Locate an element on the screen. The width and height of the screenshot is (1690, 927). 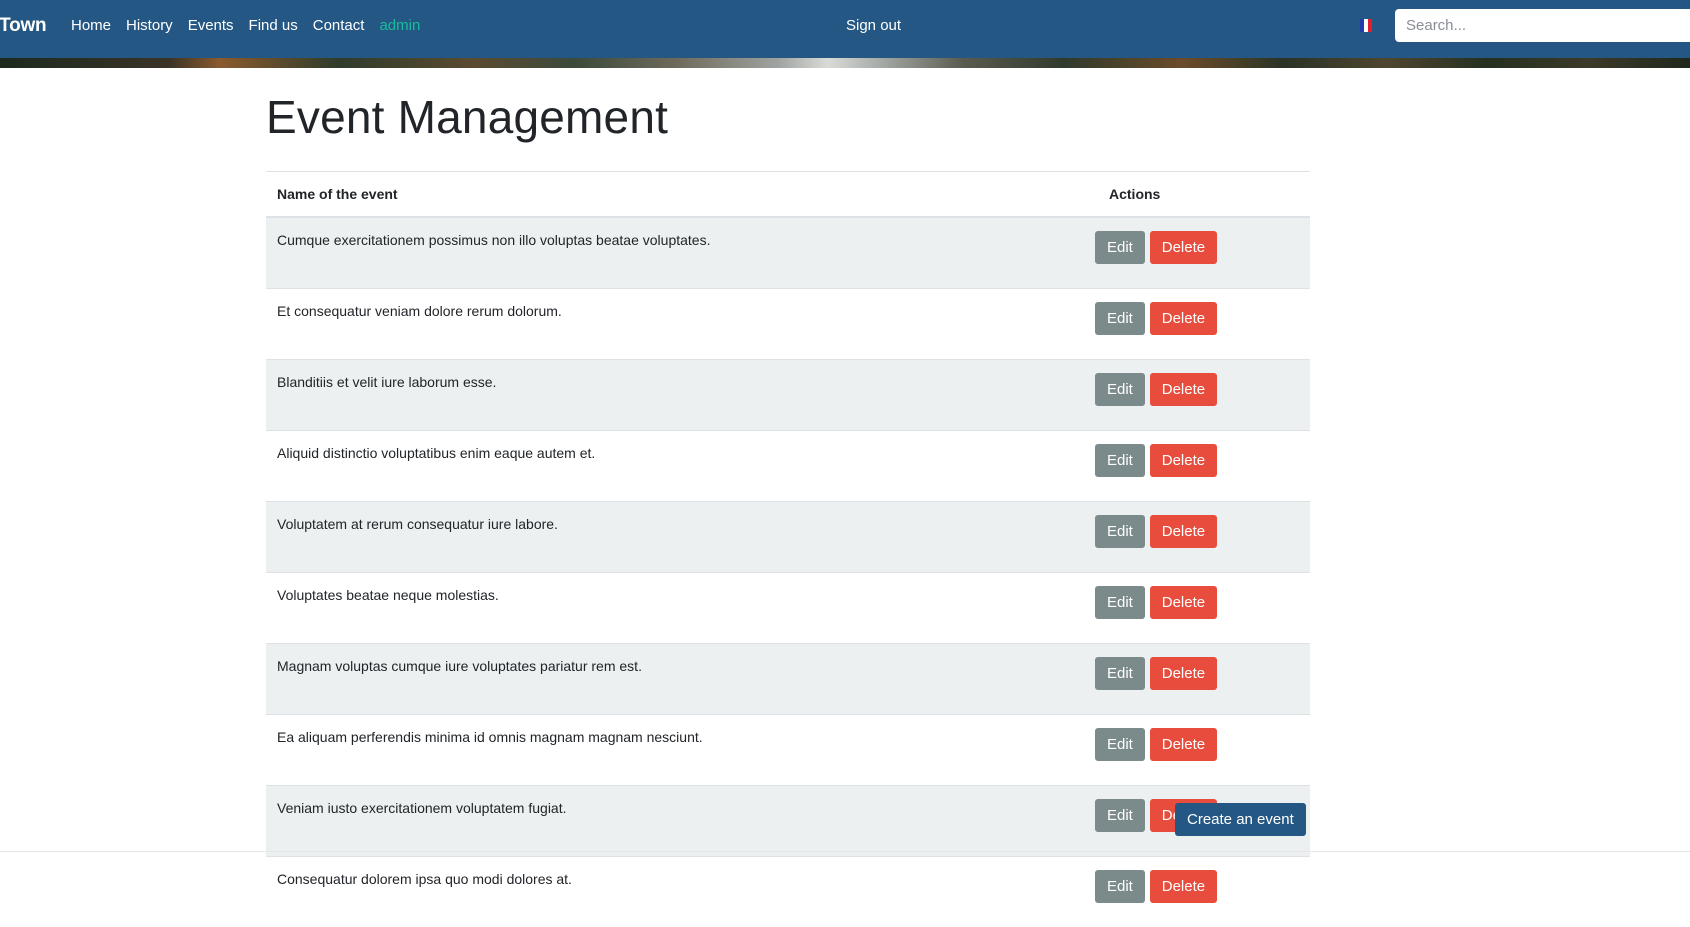
header-banner-image is located at coordinates (845, 63).